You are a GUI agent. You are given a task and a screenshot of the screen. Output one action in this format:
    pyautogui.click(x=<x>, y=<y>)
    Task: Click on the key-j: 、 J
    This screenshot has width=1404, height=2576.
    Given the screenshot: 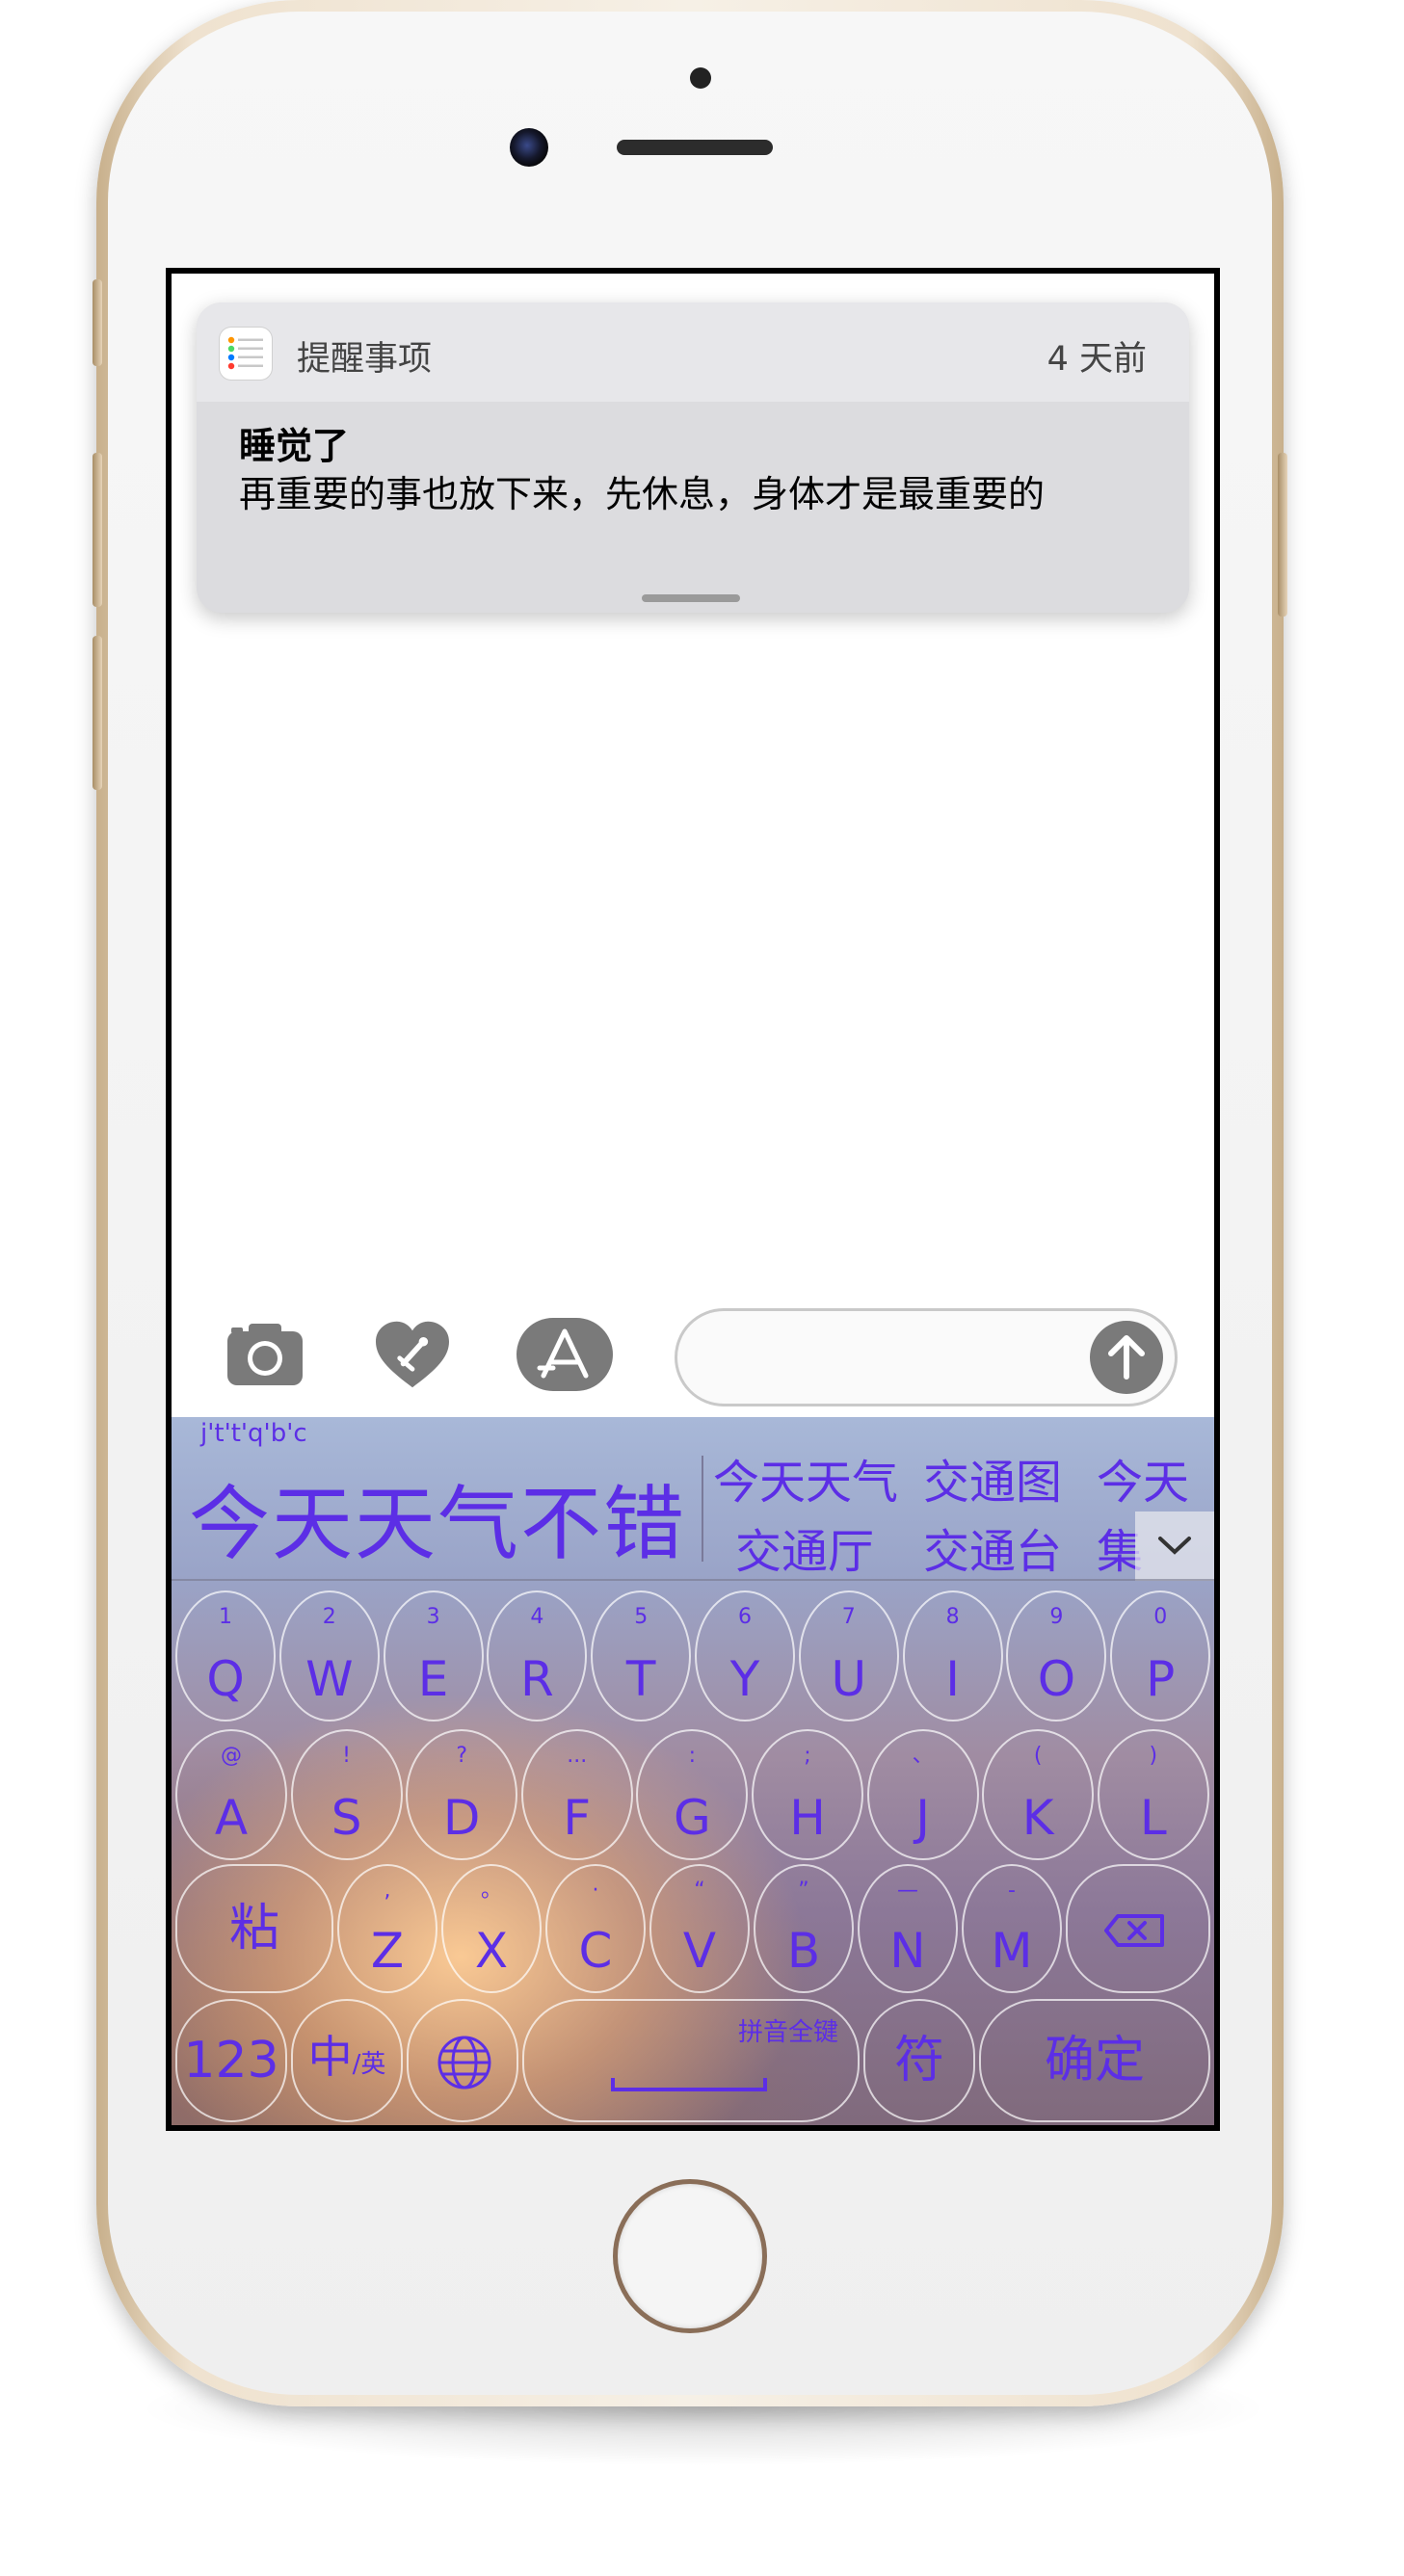 What is the action you would take?
    pyautogui.click(x=923, y=1794)
    